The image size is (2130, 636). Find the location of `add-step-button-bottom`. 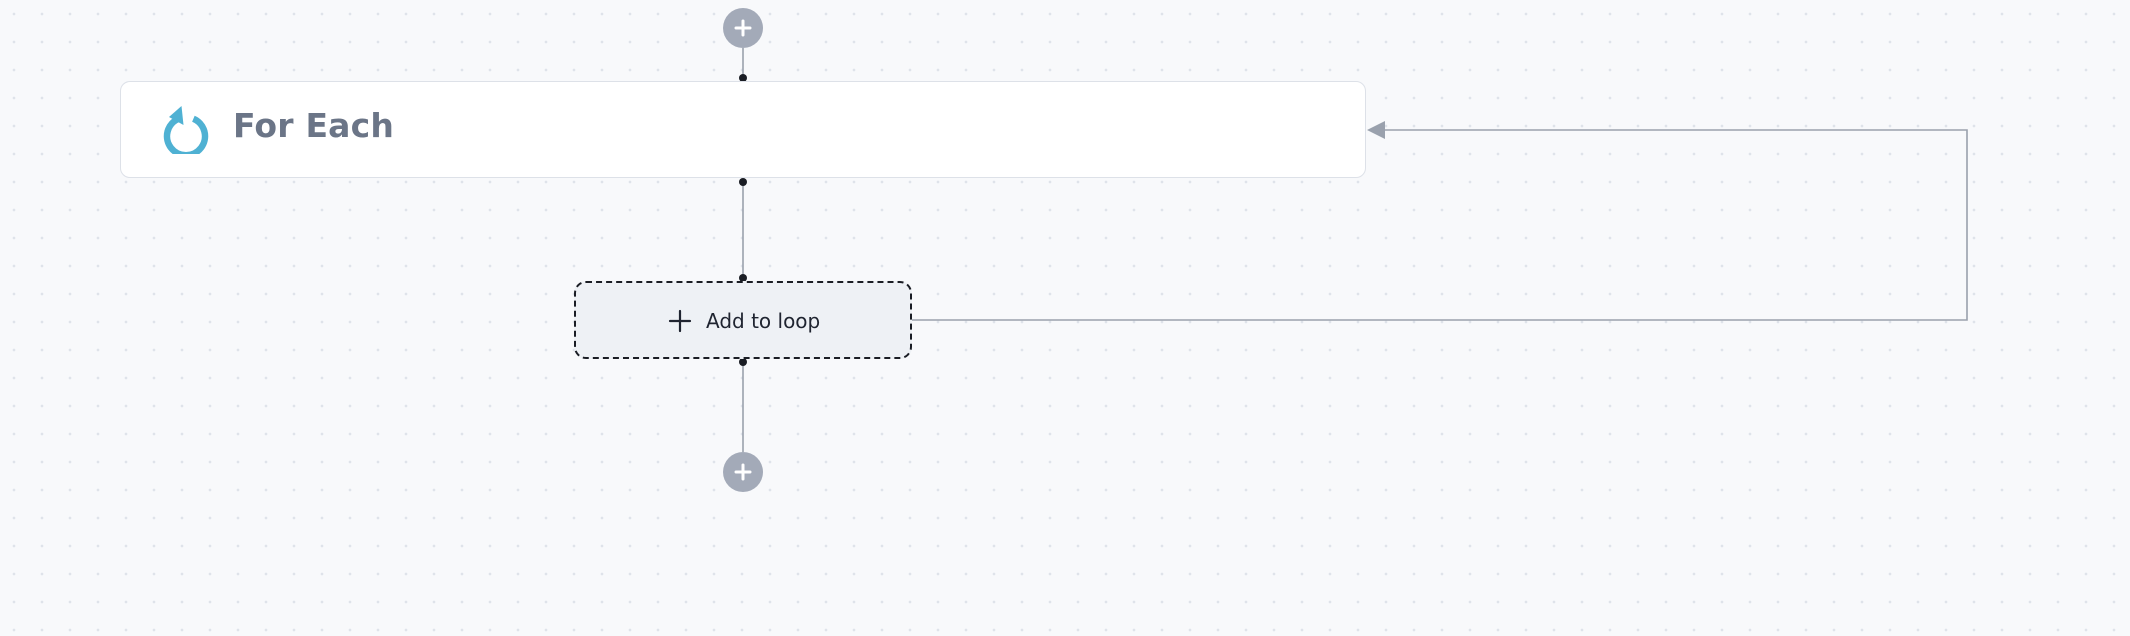

add-step-button-bottom is located at coordinates (743, 472).